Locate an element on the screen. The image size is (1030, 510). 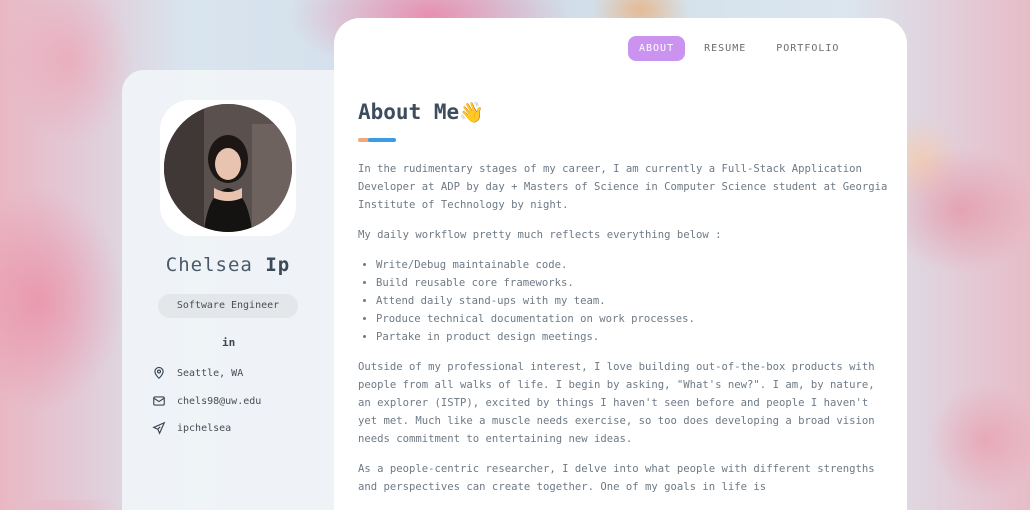
tab-resume: RESUME is located at coordinates (725, 48).